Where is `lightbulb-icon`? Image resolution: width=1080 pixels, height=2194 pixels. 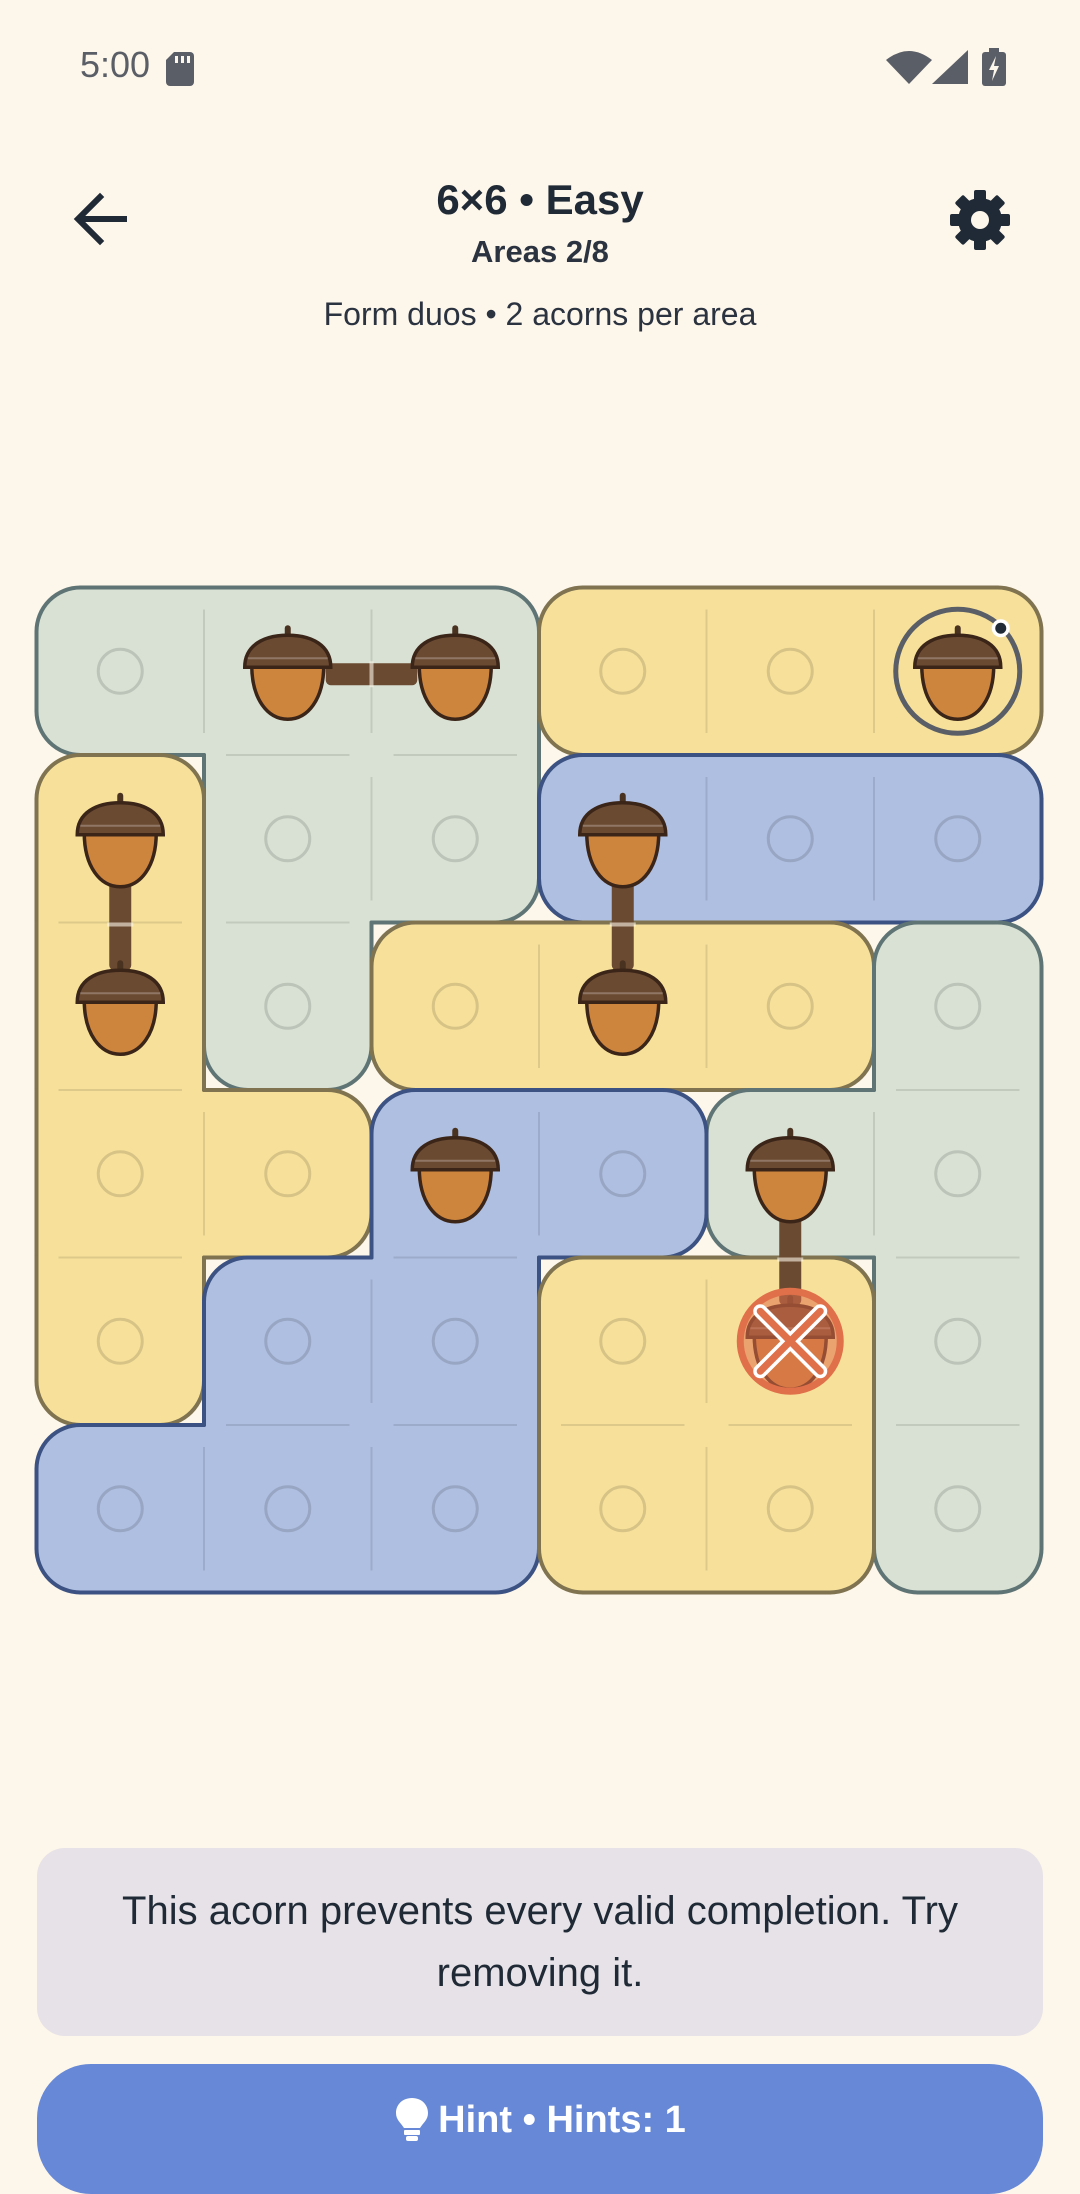 lightbulb-icon is located at coordinates (412, 2119).